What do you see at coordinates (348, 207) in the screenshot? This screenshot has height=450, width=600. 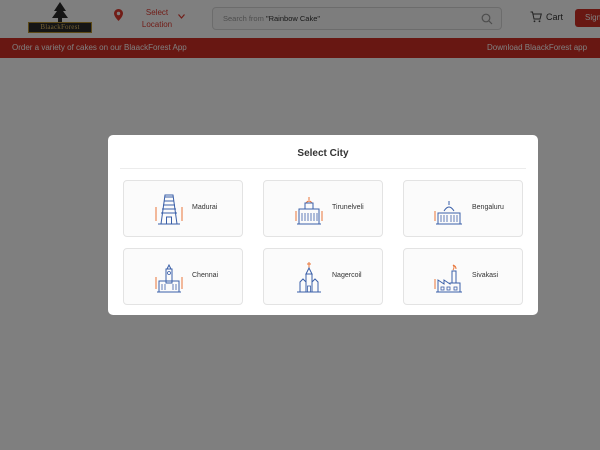 I see `city-name-tirunelveli: Tirunelveli` at bounding box center [348, 207].